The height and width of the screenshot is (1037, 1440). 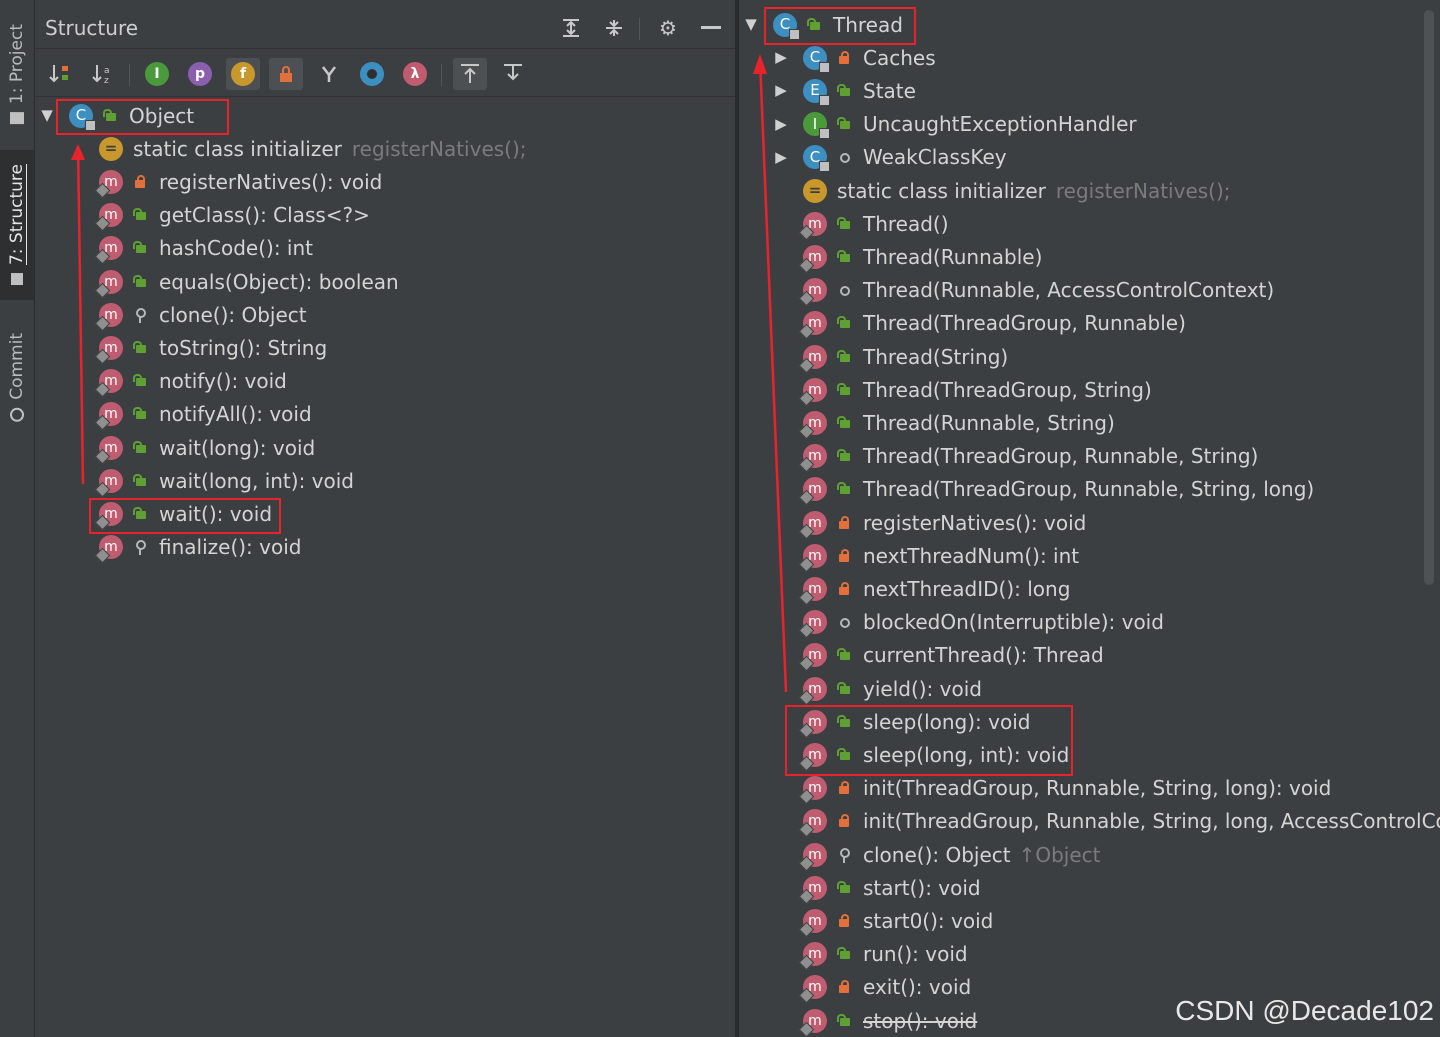 I want to click on sidebar-tab-structure: 7: Structure, so click(x=17, y=225).